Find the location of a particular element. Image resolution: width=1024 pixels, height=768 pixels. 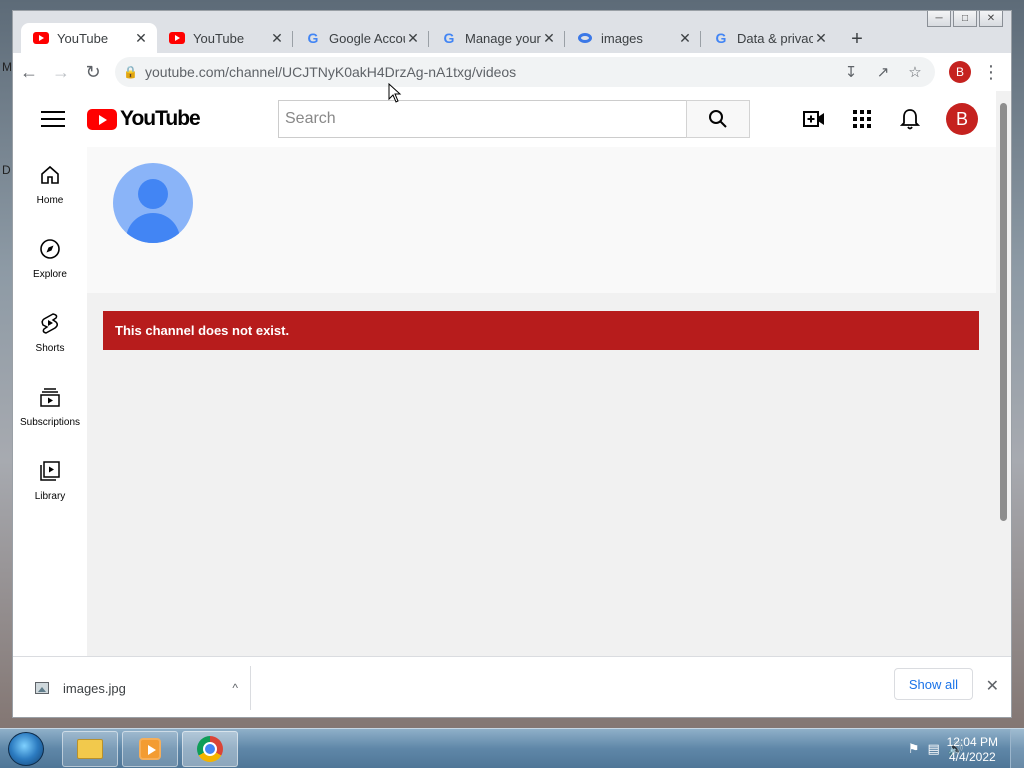

tab-title: Data & privacy is located at coordinates (775, 38).